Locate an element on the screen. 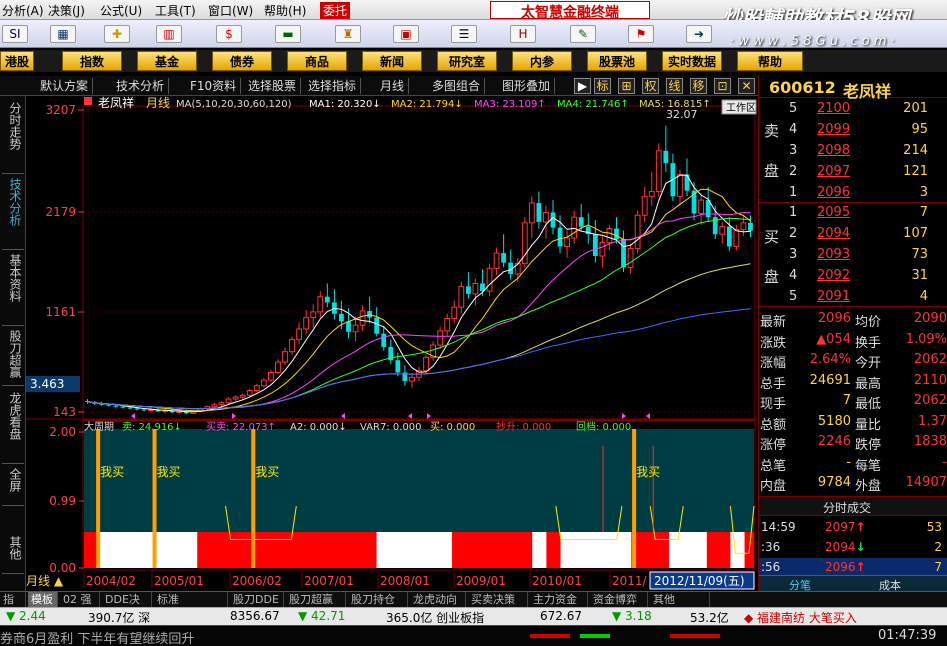 This screenshot has width=947, height=646. vtab-longhu: 龙虎看盘 is located at coordinates (13, 428).